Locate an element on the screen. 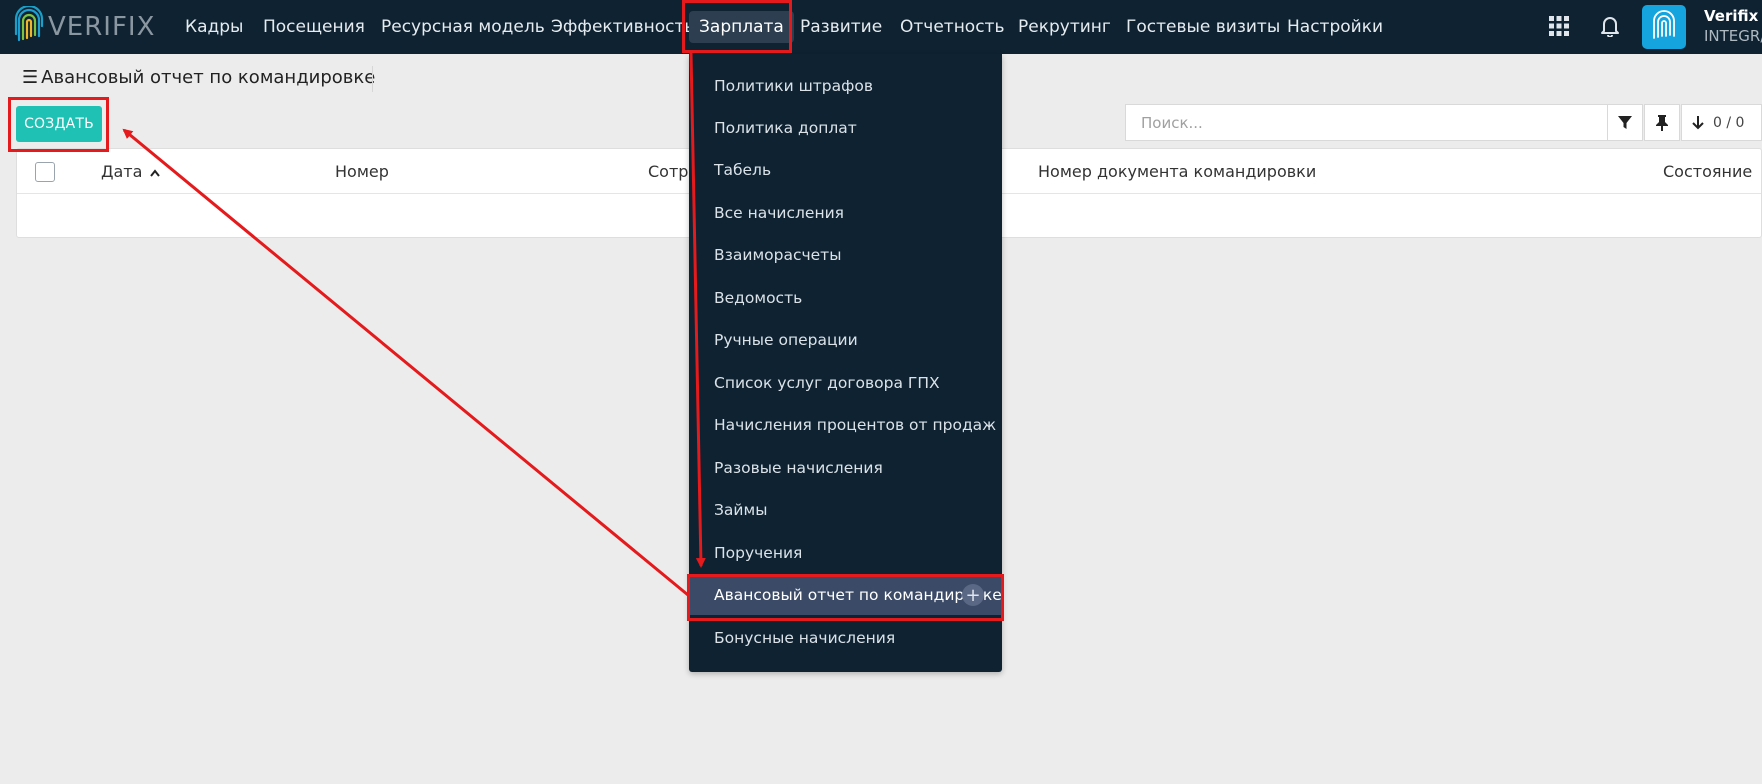  nav-item-effectiveness: Эффективность is located at coordinates (622, 27).